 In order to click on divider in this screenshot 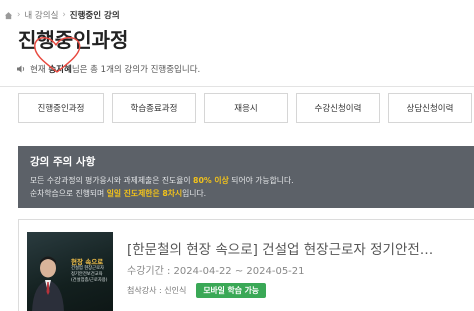, I will do `click(237, 86)`.